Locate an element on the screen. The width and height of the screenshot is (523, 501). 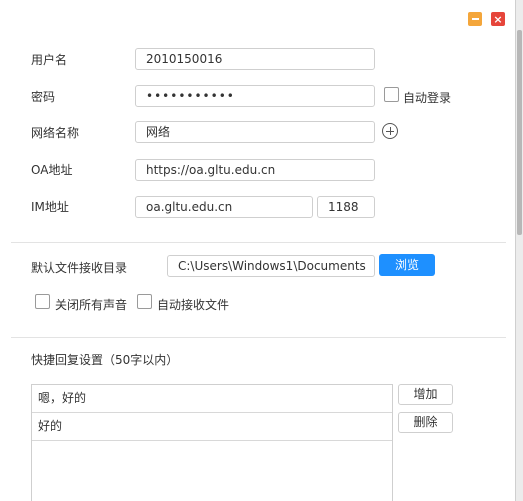
close-button: × is located at coordinates (498, 19).